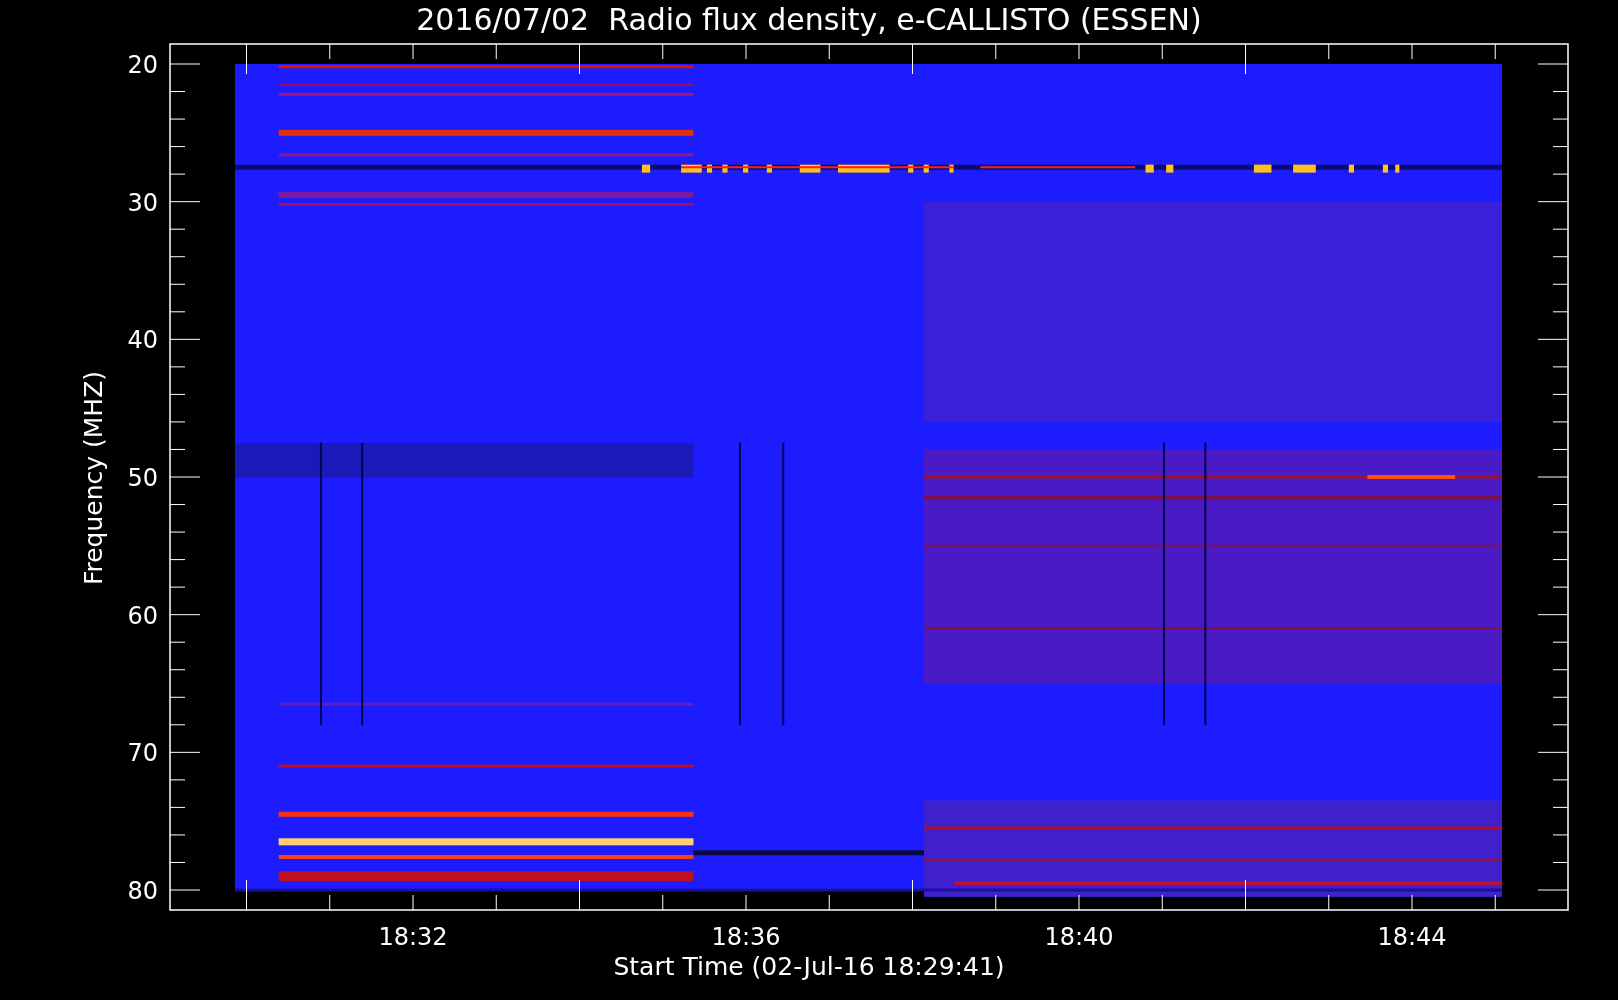 The width and height of the screenshot is (1618, 1000). Describe the element at coordinates (142, 65) in the screenshot. I see `y-tick-label: 20` at that location.